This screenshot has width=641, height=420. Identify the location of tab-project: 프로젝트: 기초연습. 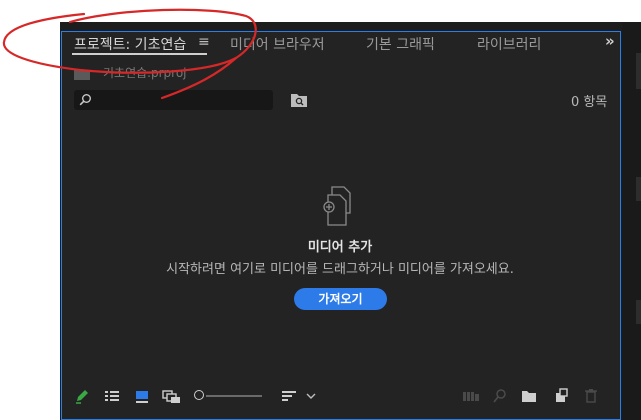
(130, 44).